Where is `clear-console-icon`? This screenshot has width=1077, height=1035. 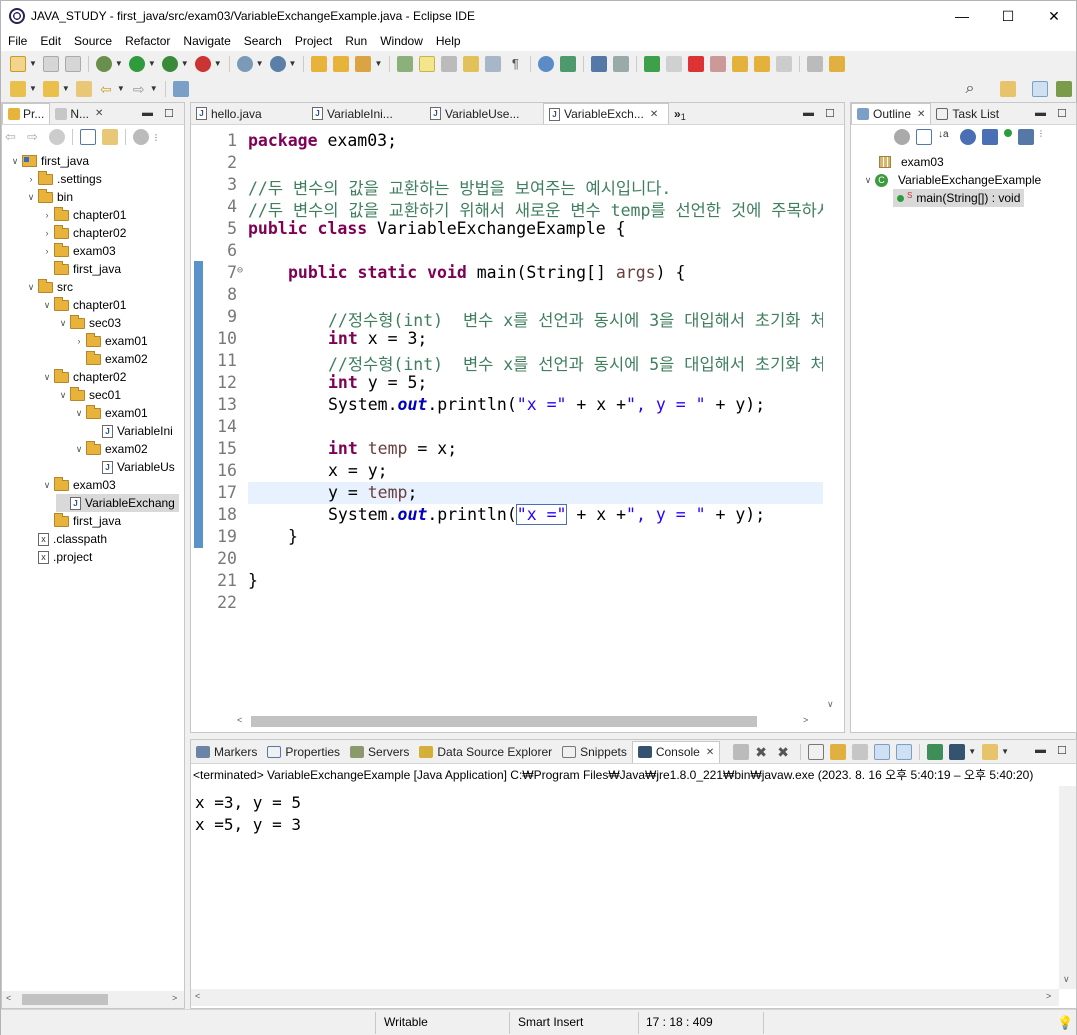 clear-console-icon is located at coordinates (816, 751).